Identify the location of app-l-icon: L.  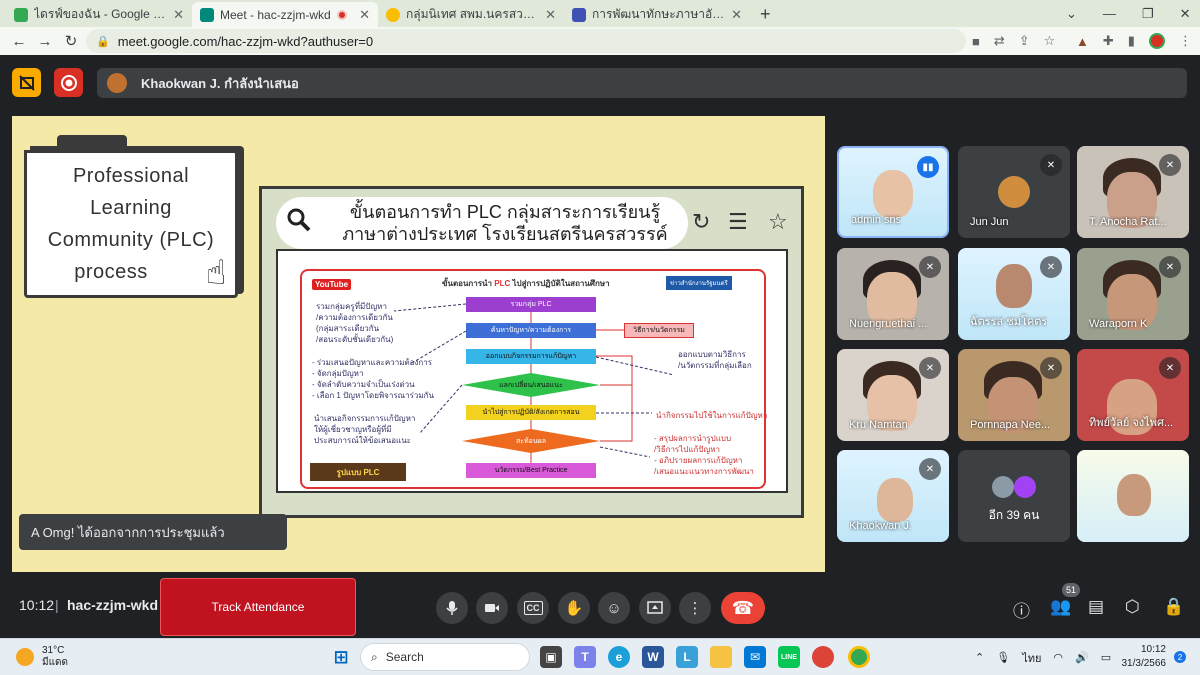
(687, 657).